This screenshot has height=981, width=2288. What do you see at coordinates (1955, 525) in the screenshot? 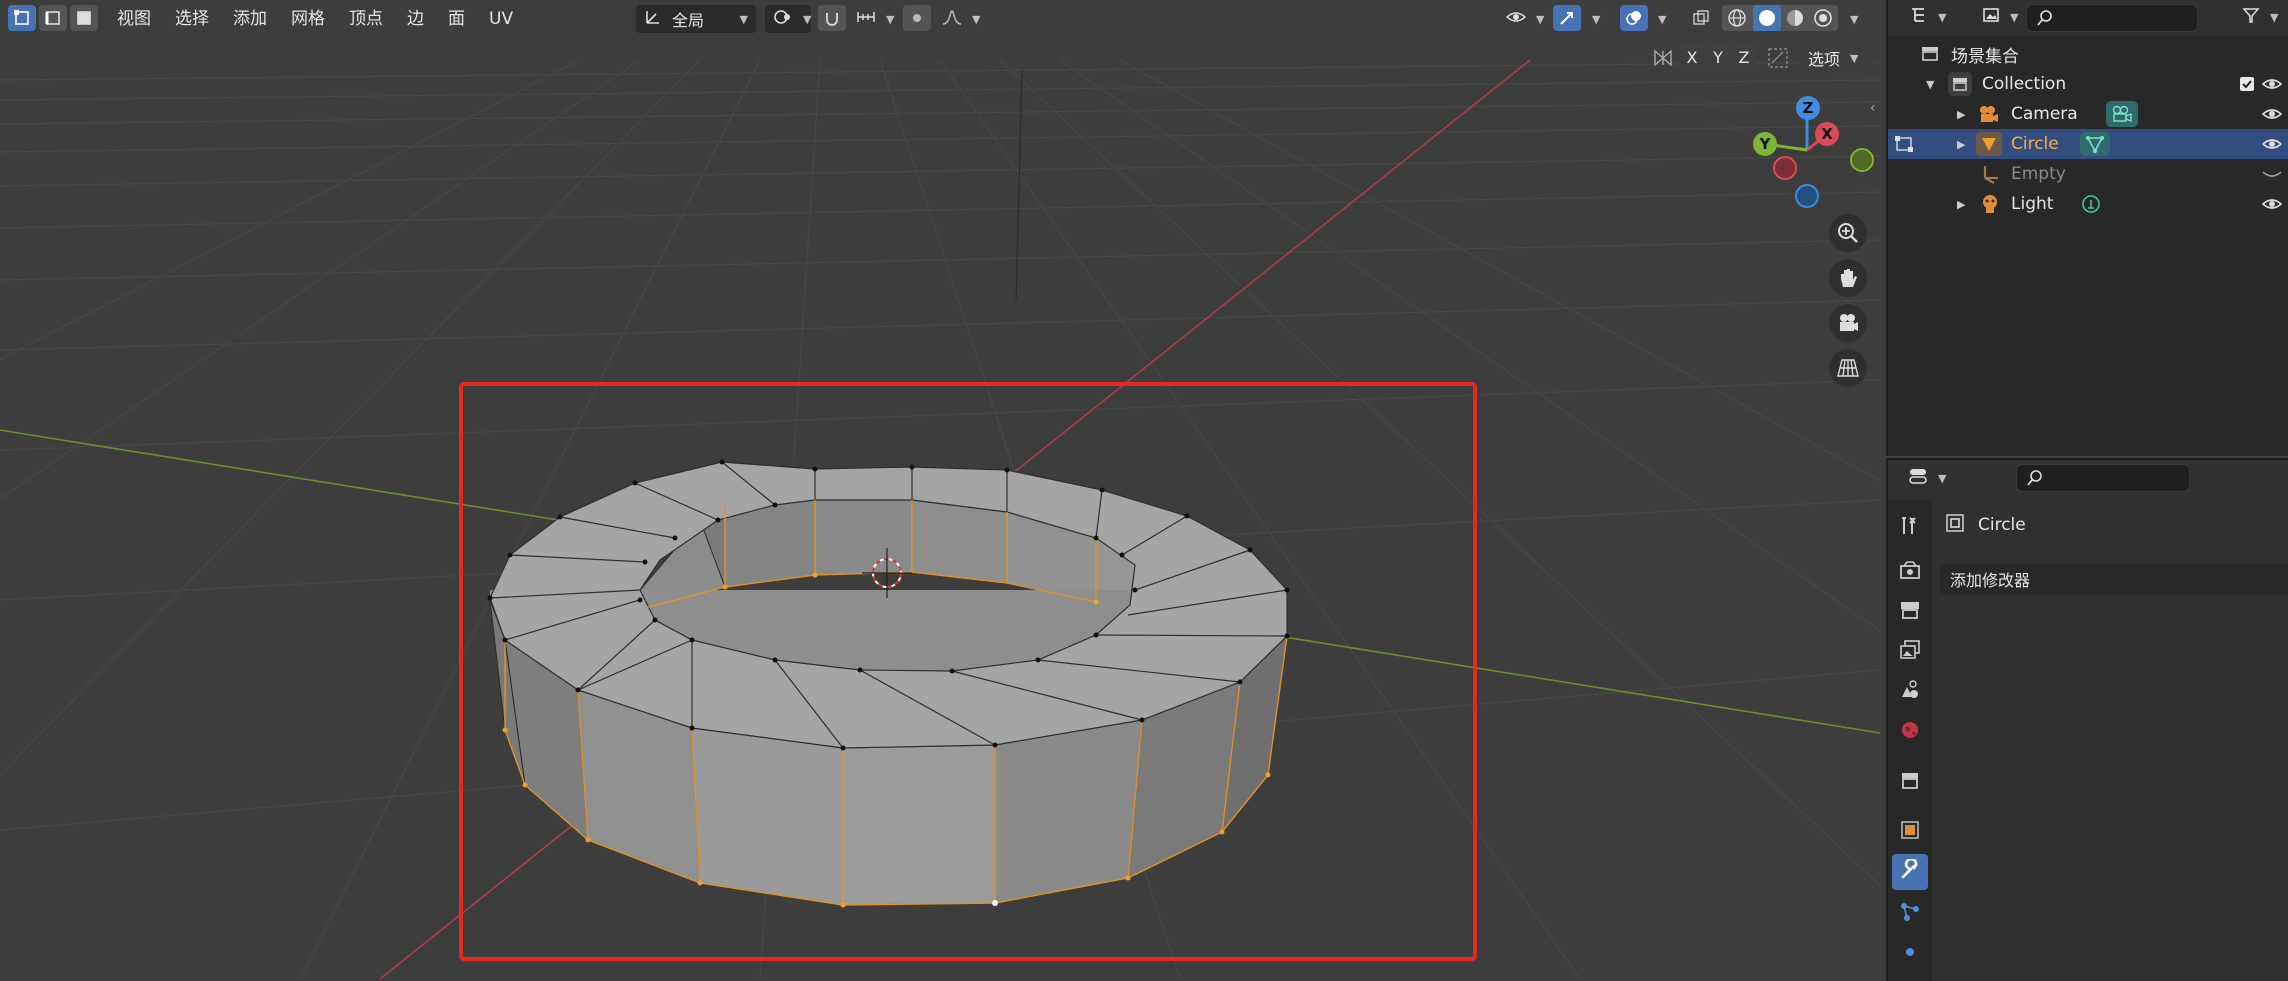
I see `object-name-icon` at bounding box center [1955, 525].